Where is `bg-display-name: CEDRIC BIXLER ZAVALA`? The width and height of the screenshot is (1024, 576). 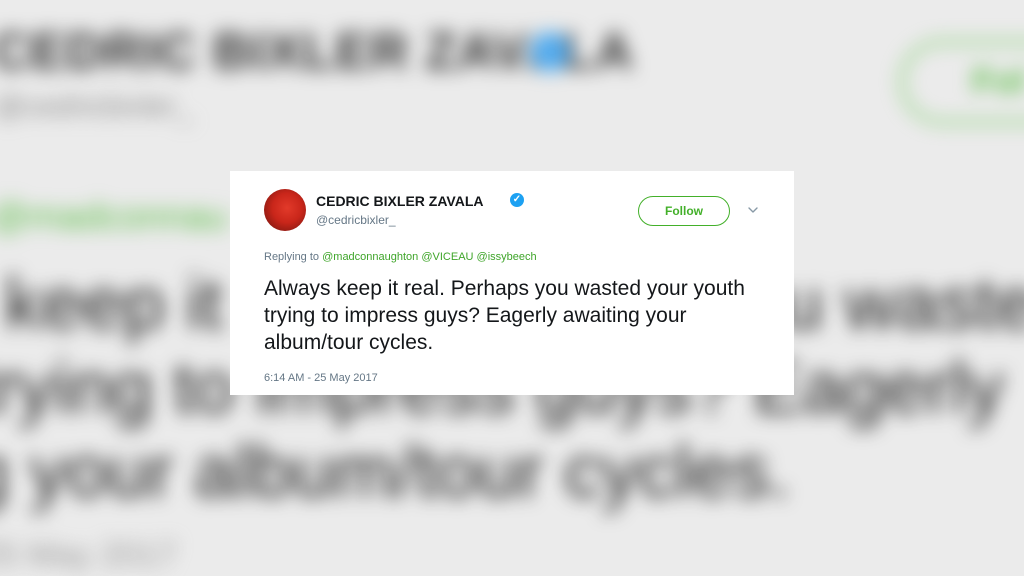 bg-display-name: CEDRIC BIXLER ZAVALA is located at coordinates (317, 52).